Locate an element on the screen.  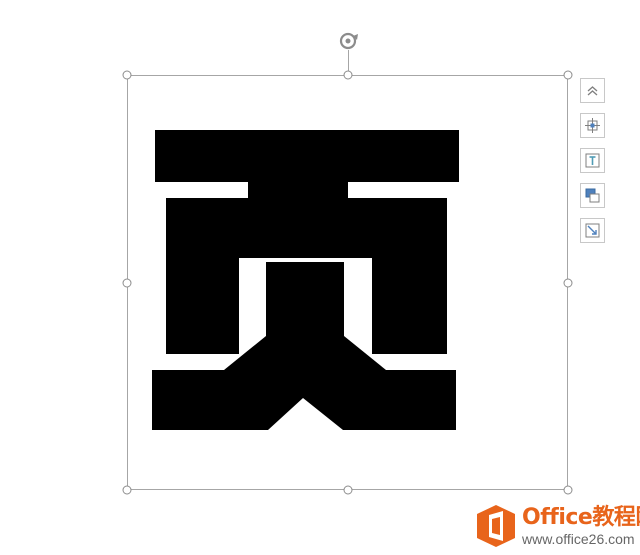
layout-options-icon is located at coordinates (592, 125).